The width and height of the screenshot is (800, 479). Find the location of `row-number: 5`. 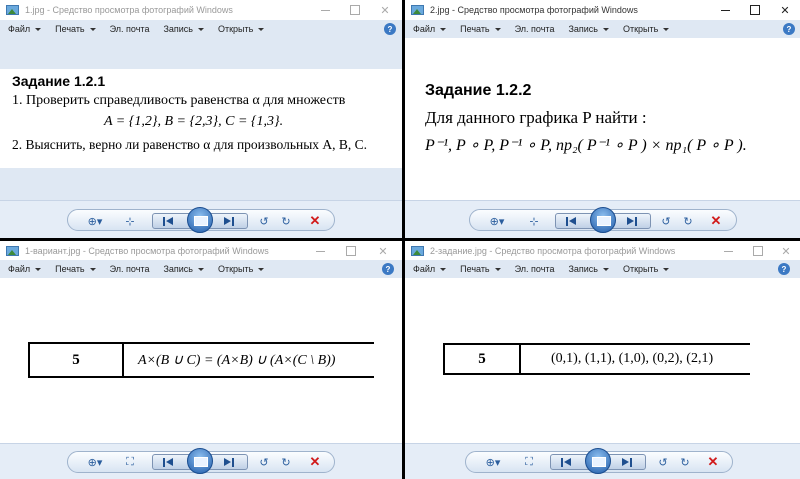

row-number: 5 is located at coordinates (483, 359).